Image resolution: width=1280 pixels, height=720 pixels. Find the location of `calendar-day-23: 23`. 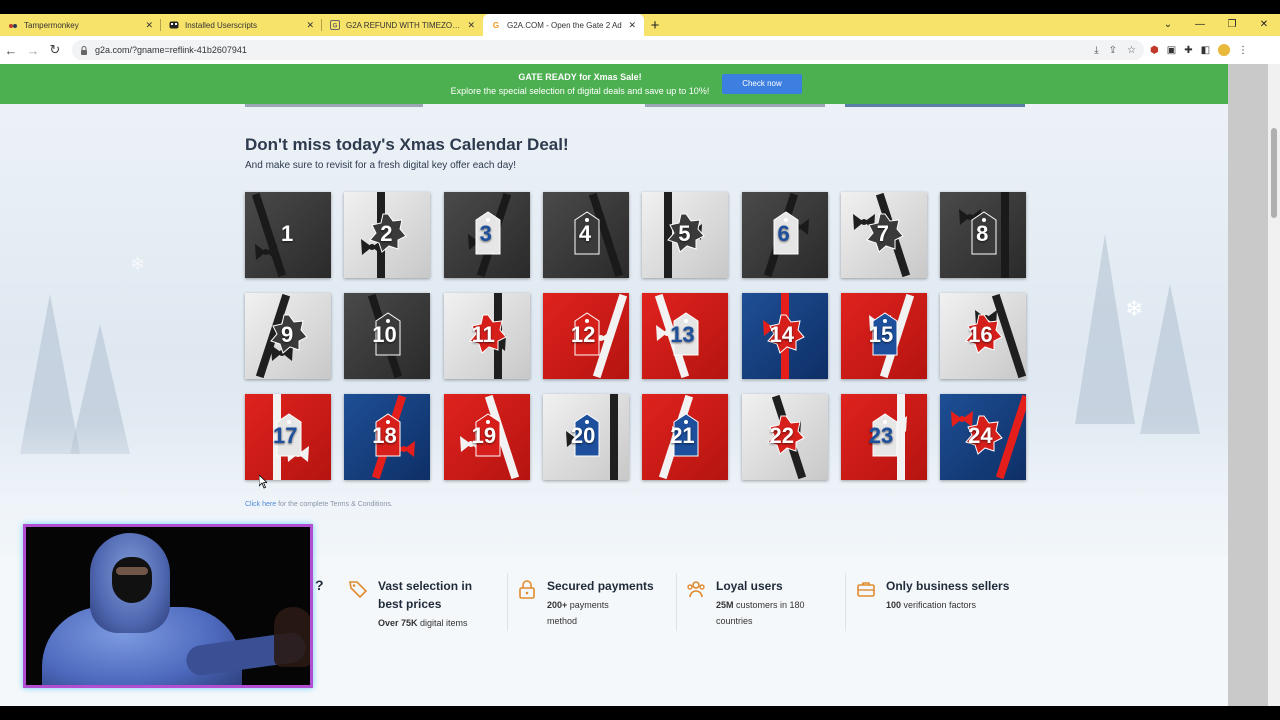

calendar-day-23: 23 is located at coordinates (883, 437).